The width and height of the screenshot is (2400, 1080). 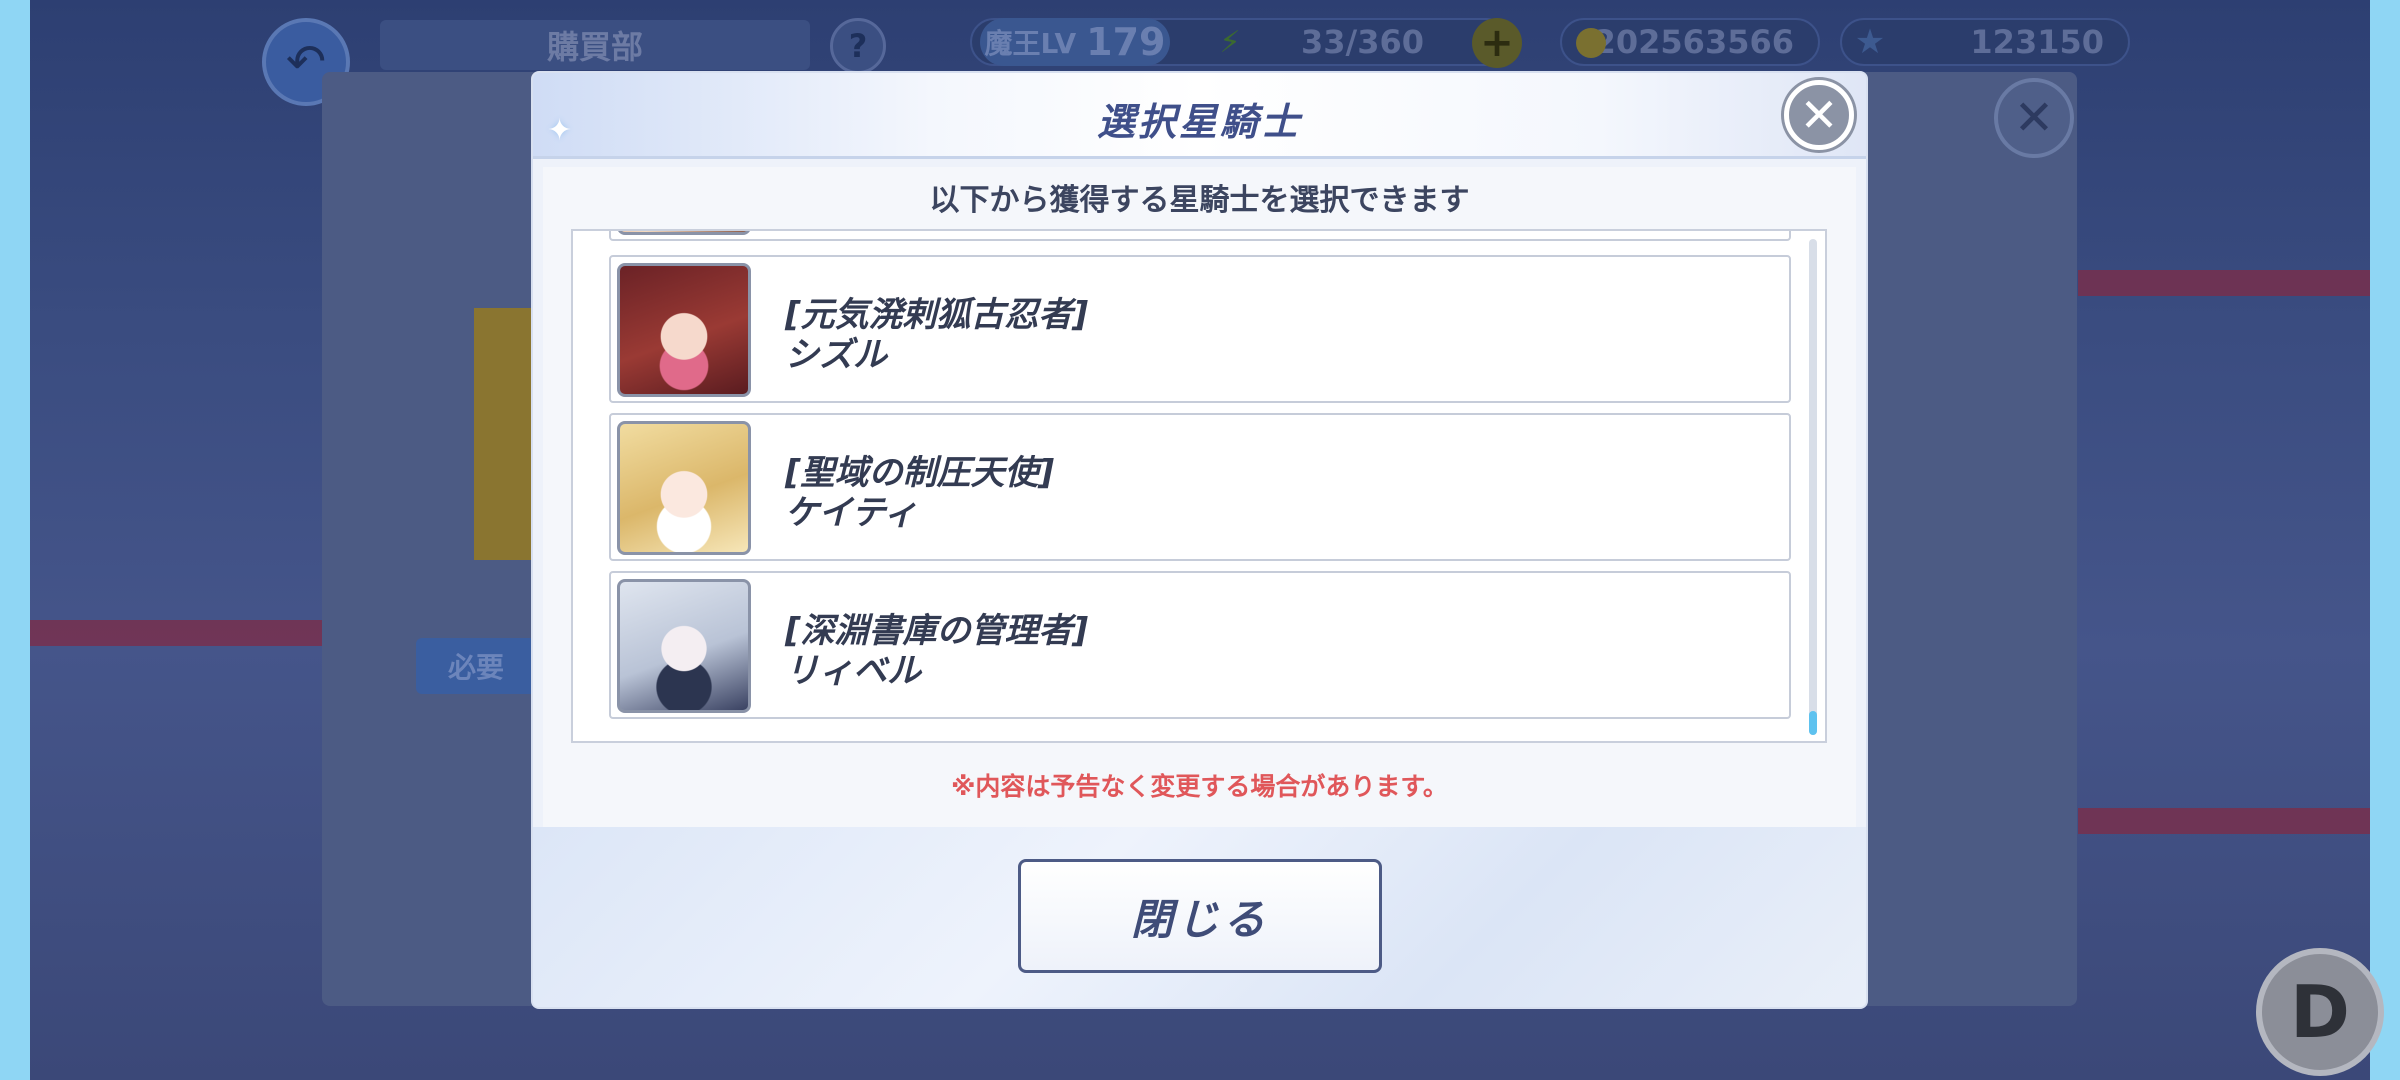 What do you see at coordinates (853, 671) in the screenshot?
I see `knight-name: リィベル` at bounding box center [853, 671].